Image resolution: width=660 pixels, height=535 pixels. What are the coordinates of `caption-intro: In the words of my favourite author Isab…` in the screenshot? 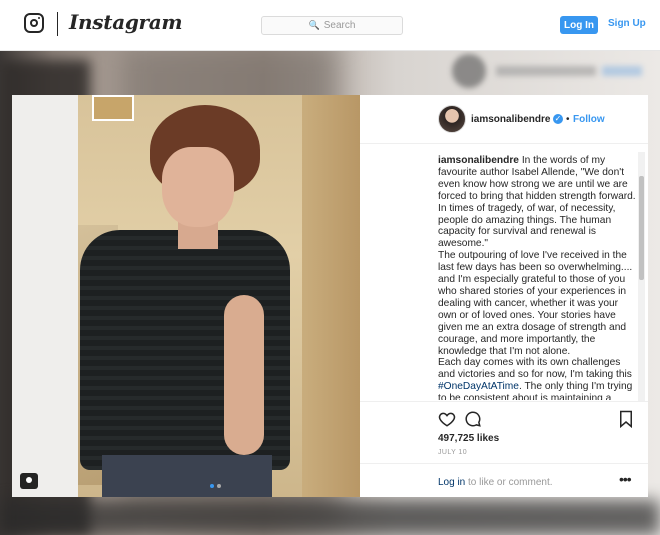 It's located at (537, 202).